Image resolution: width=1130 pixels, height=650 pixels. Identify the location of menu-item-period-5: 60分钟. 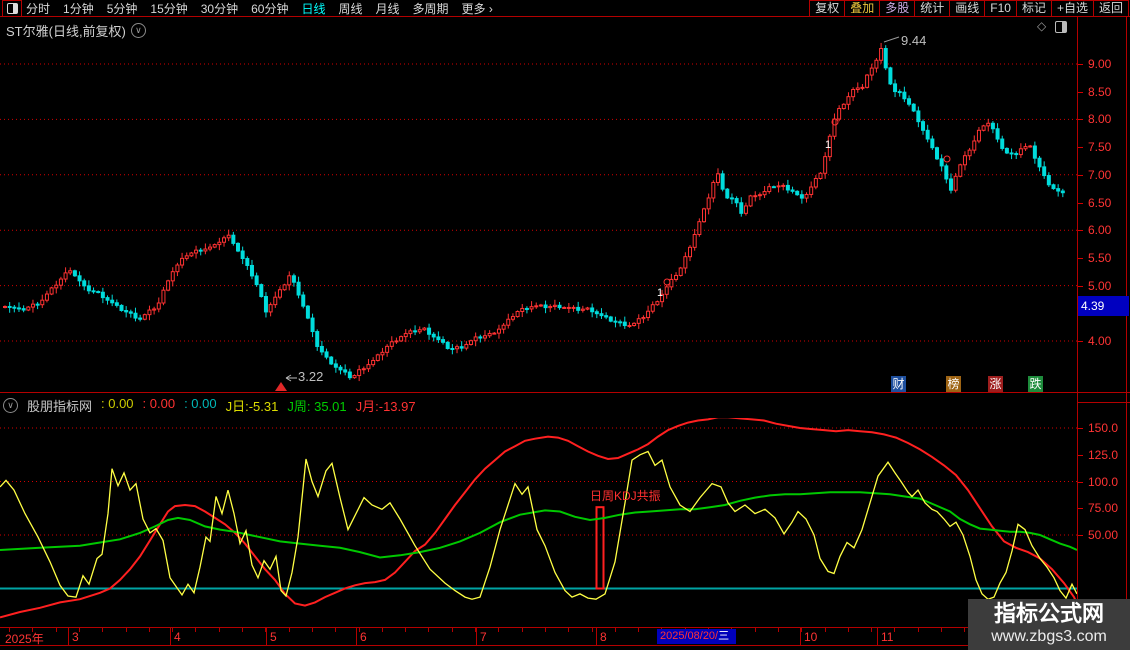
(269, 8).